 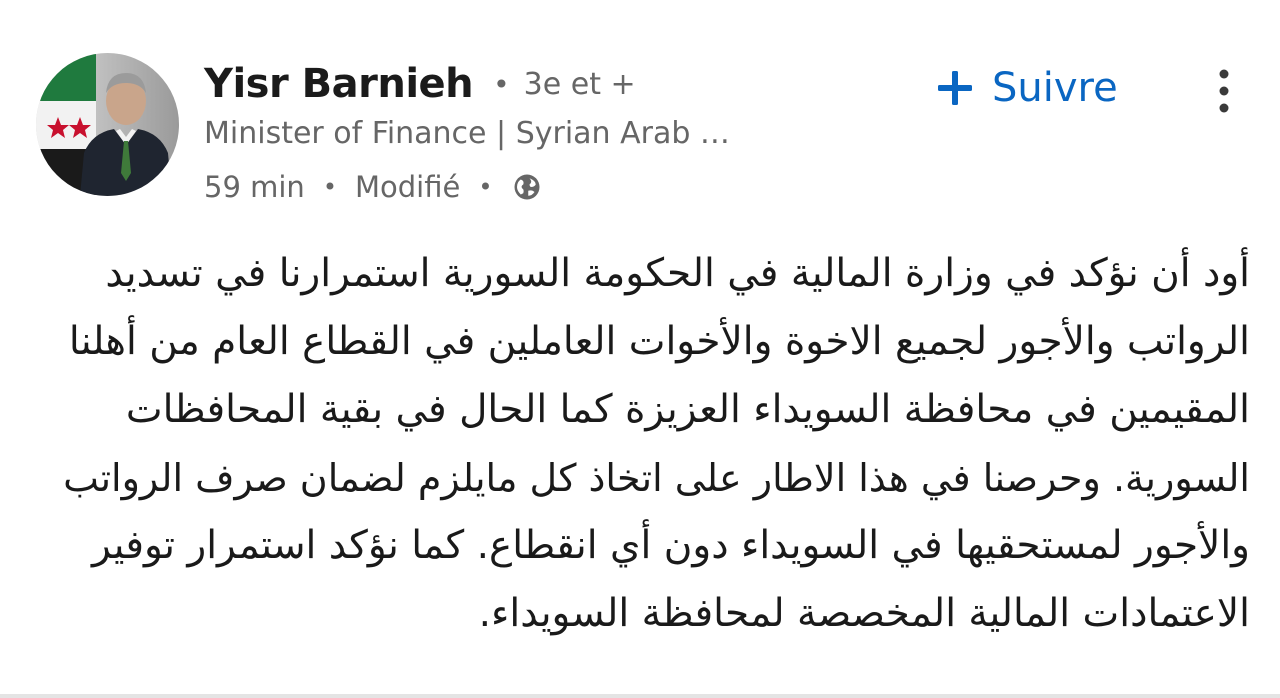 I want to click on post-time: 59 min, so click(x=254, y=187).